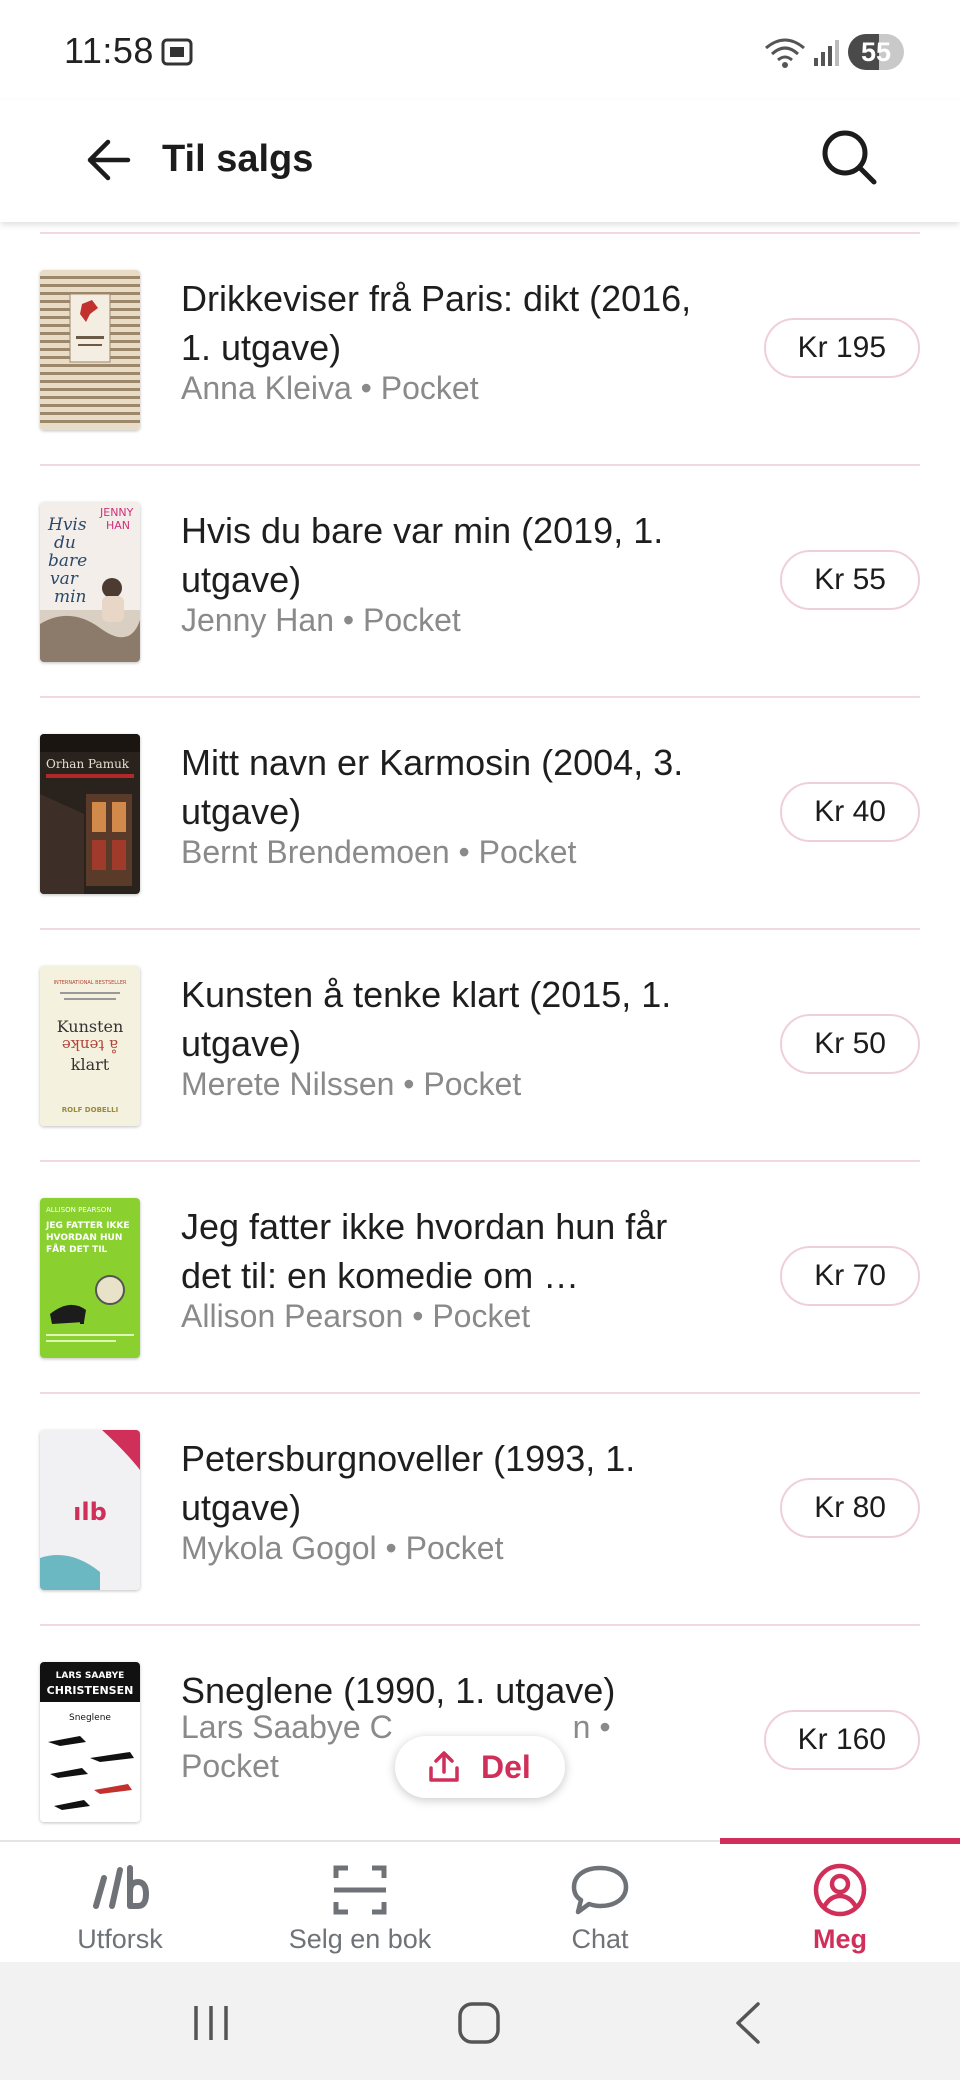  I want to click on status-time: 11:58, so click(109, 50).